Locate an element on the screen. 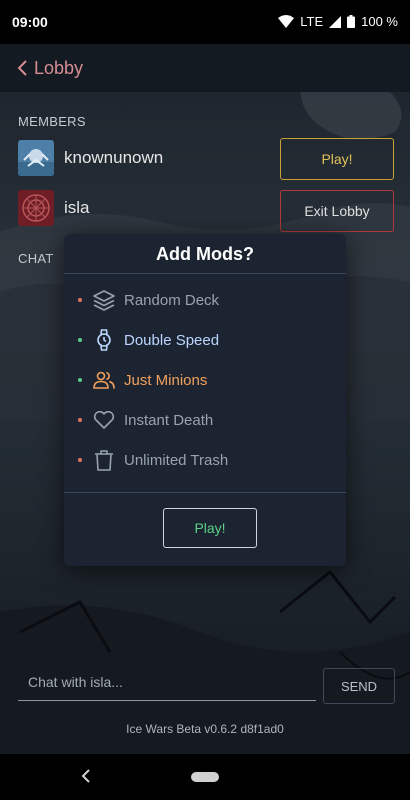  chat-input is located at coordinates (167, 682).